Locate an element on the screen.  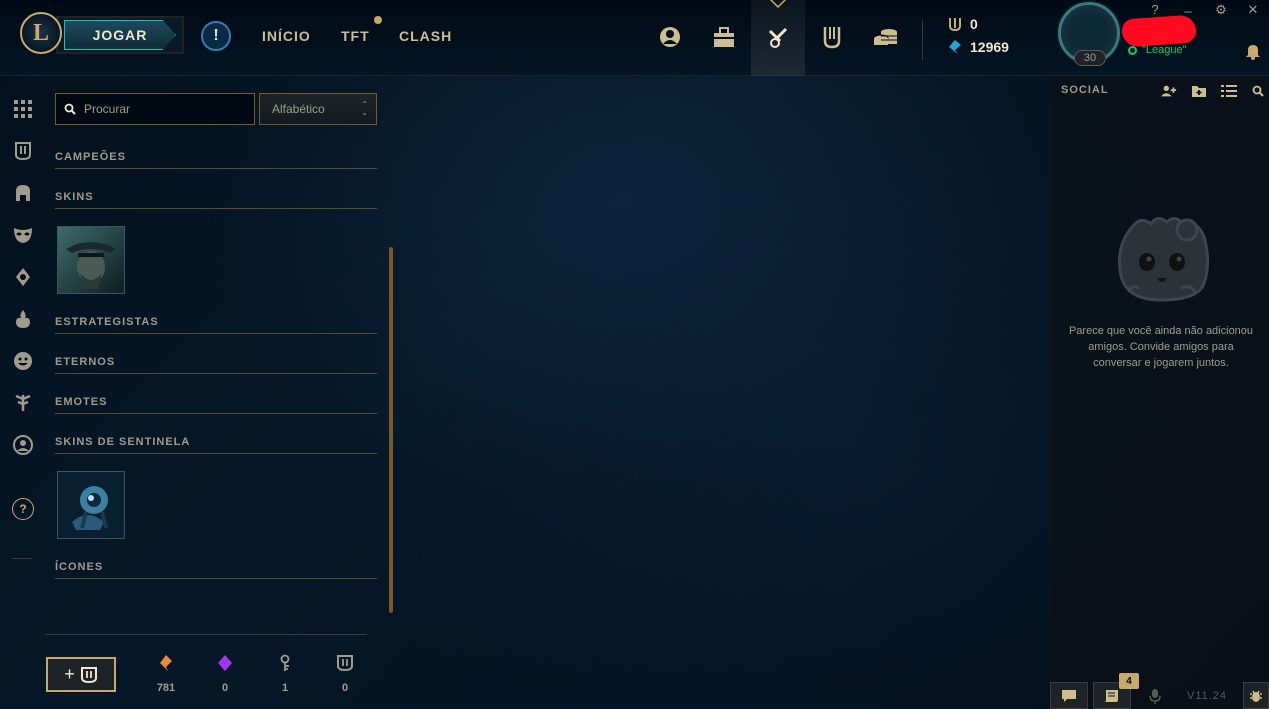
collection-left-nav: ? is located at coordinates (23, 392).